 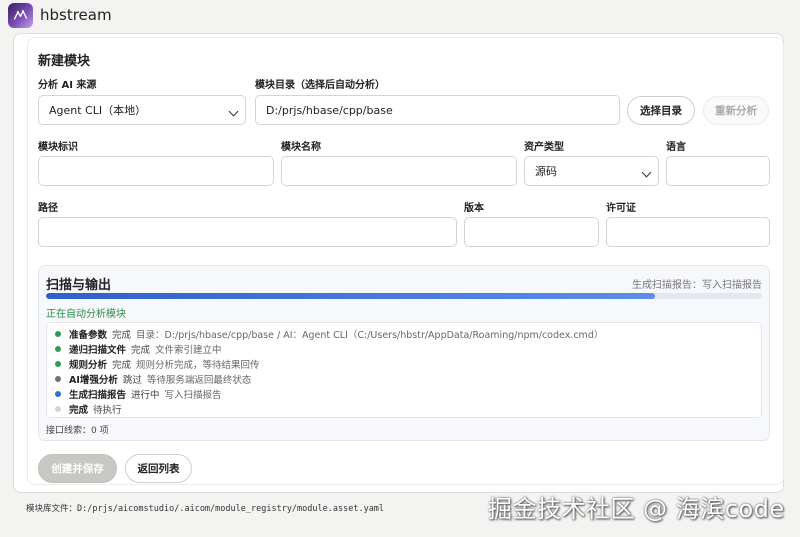 What do you see at coordinates (67, 85) in the screenshot?
I see `ai-source-label: 分析 AI 来源` at bounding box center [67, 85].